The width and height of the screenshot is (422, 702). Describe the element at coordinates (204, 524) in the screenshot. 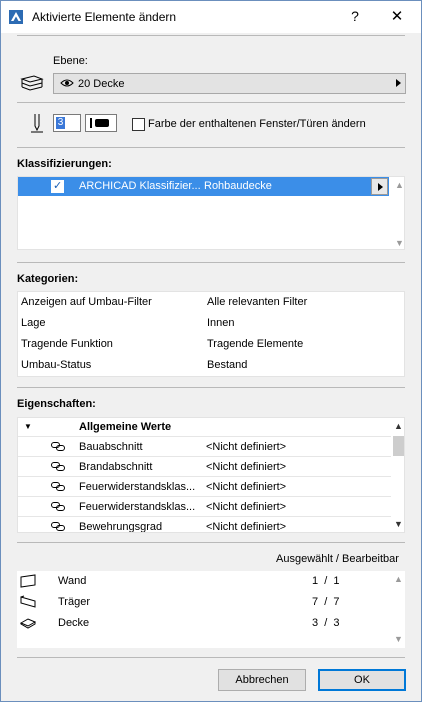

I see `property-row: Bewehrungsgrad <Nicht definiert>` at that location.